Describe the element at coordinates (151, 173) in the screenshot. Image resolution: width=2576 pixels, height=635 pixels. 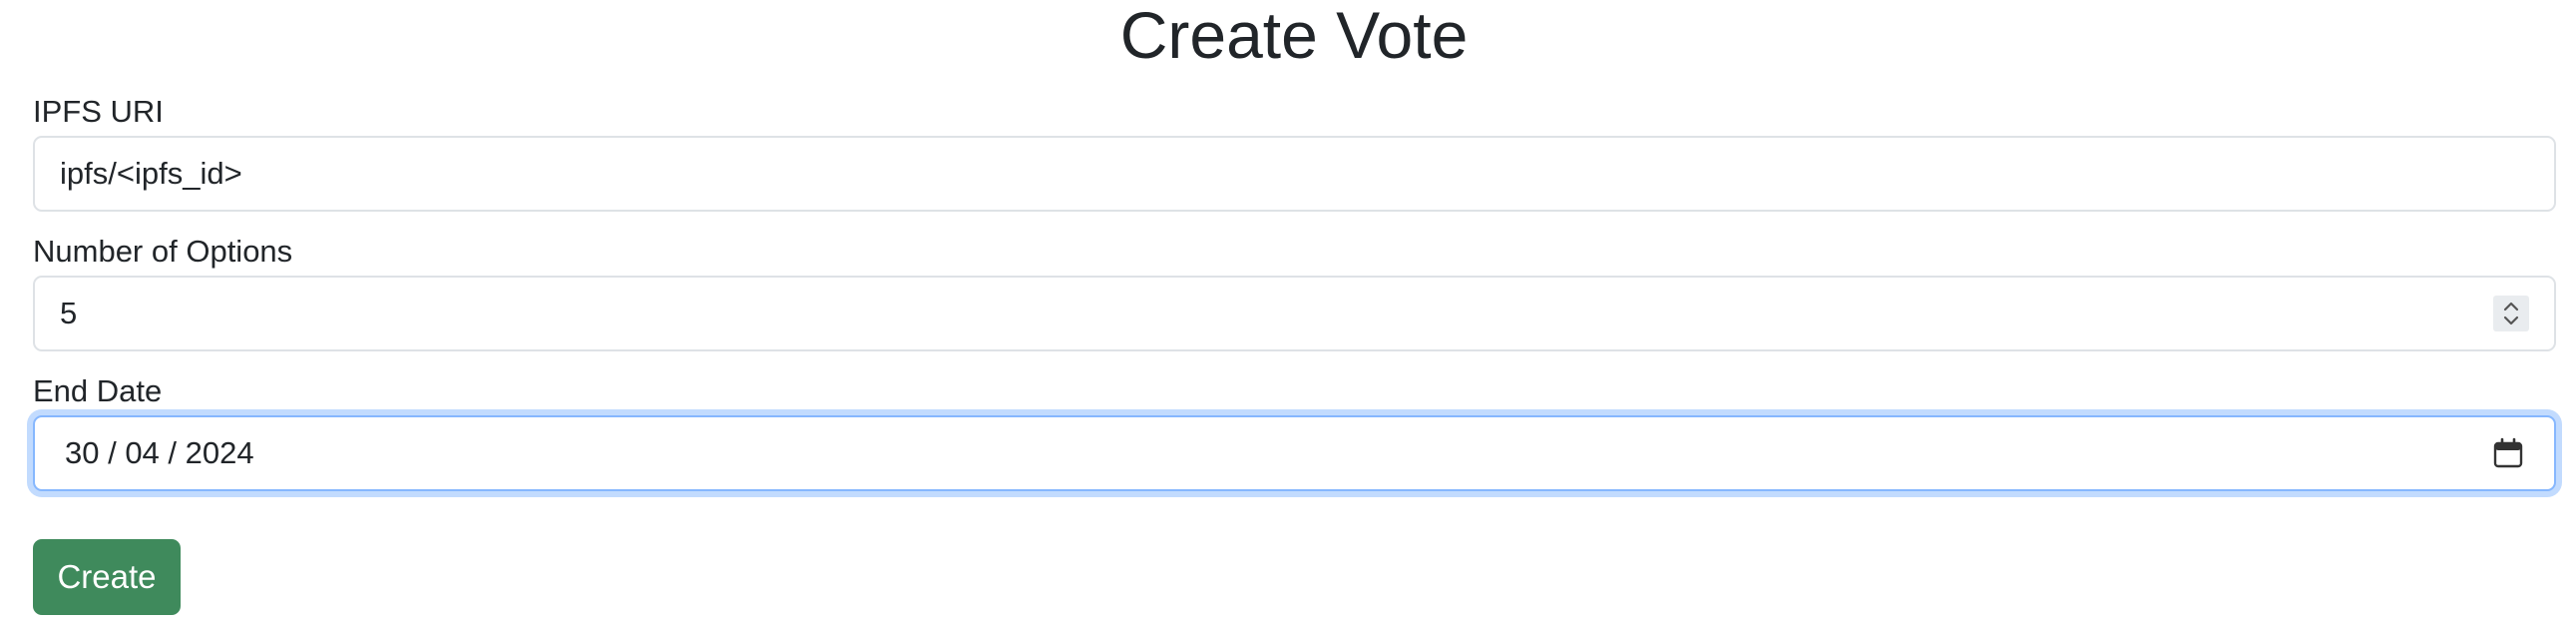
I see `ipfs-uri-value: ipfs/<ipfs_id>` at that location.